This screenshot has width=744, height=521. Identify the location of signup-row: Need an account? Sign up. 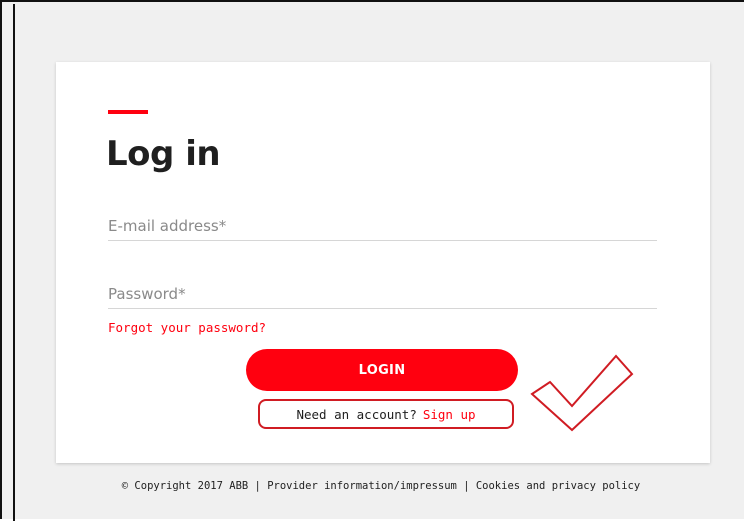
(386, 414).